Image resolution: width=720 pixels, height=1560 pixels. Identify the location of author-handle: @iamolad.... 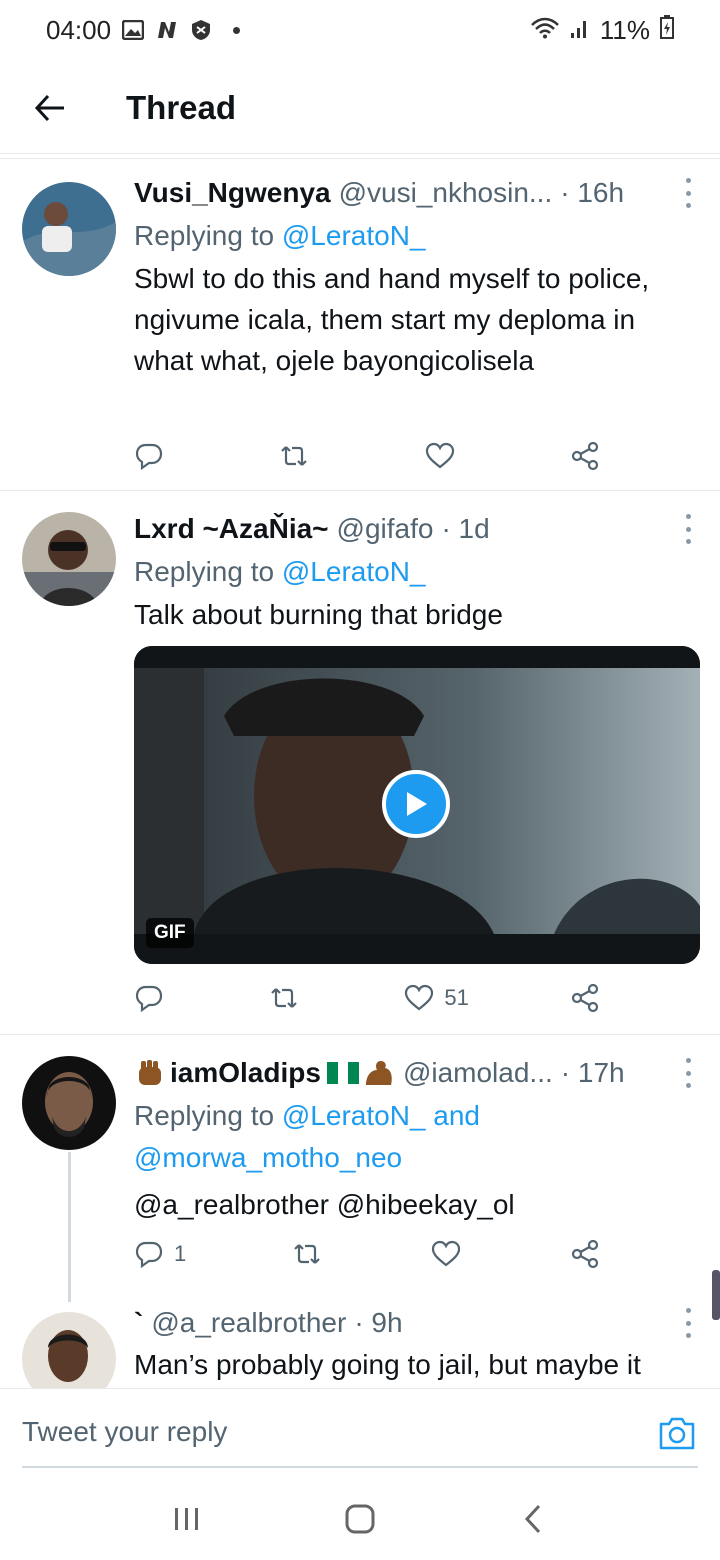
(478, 1073).